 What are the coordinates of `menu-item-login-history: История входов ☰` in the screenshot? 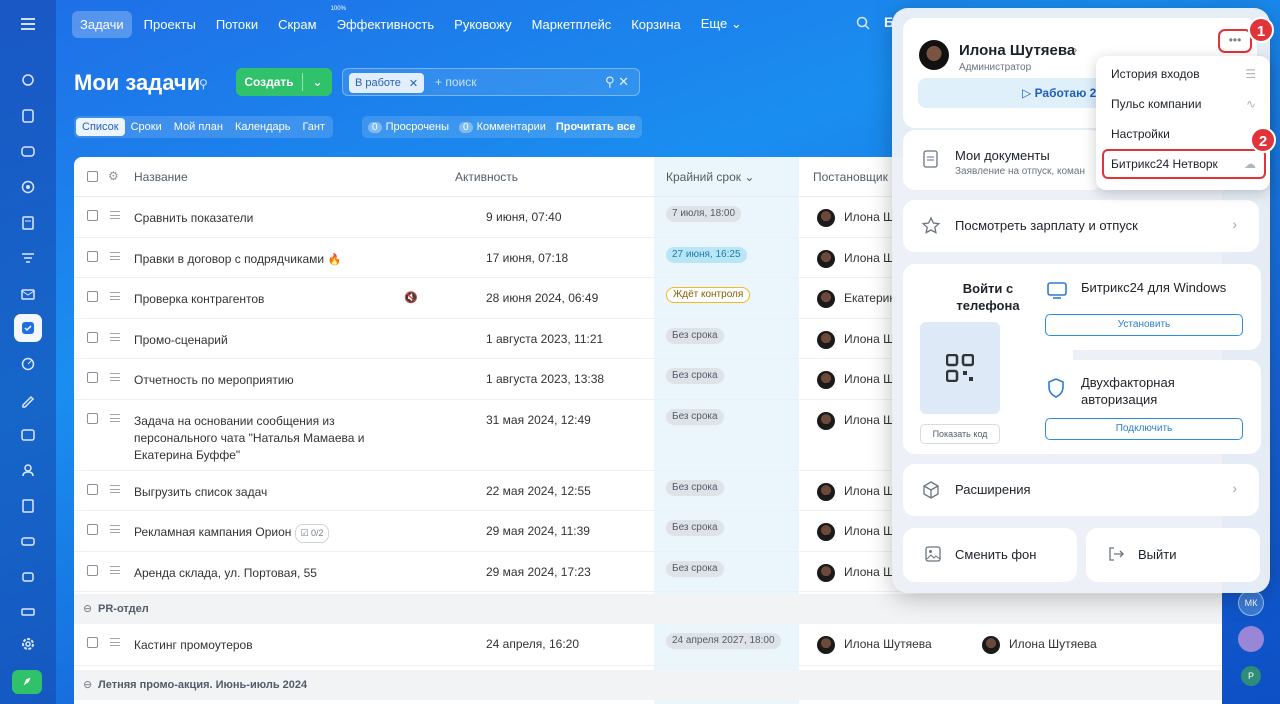 It's located at (1183, 74).